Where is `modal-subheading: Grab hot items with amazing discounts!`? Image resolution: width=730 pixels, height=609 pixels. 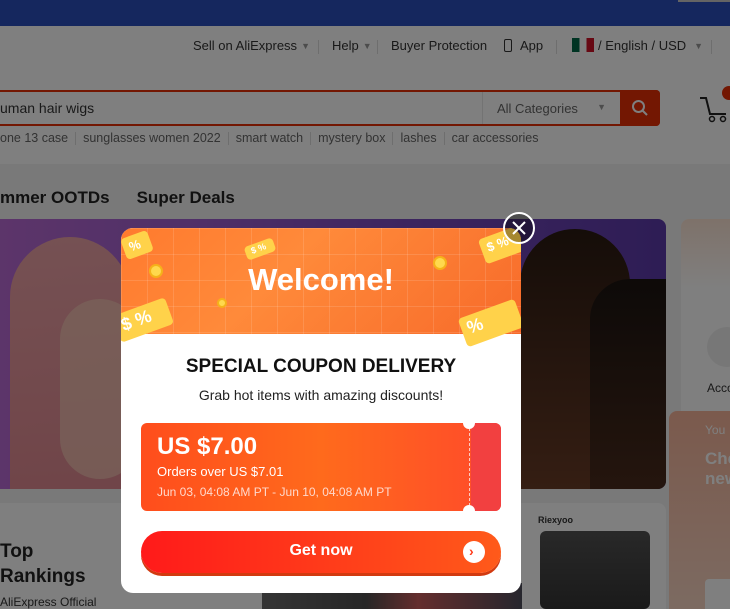 modal-subheading: Grab hot items with amazing discounts! is located at coordinates (321, 395).